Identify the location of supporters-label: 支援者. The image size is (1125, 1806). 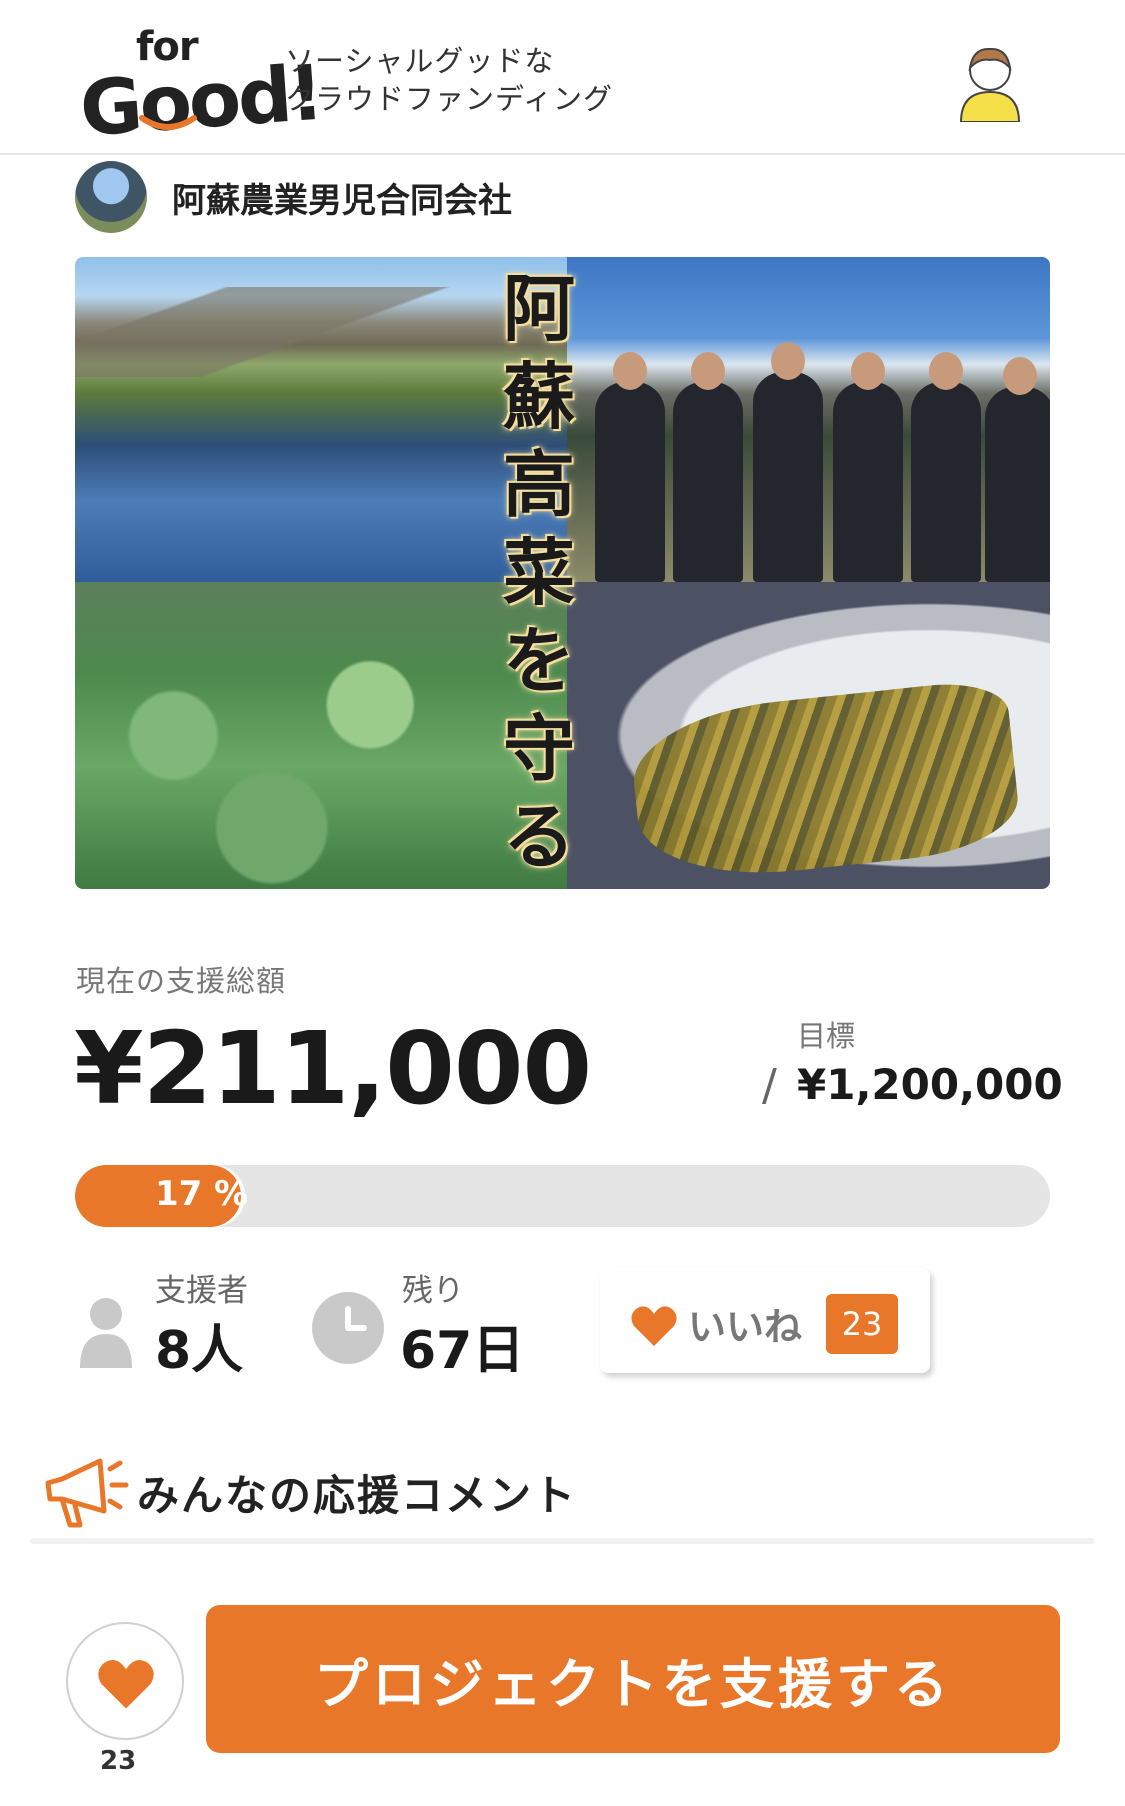
(201, 1291).